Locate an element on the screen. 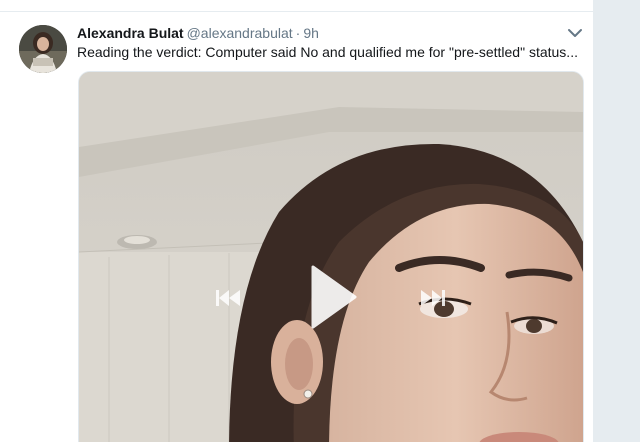 Image resolution: width=640 pixels, height=442 pixels. avatar is located at coordinates (43, 49).